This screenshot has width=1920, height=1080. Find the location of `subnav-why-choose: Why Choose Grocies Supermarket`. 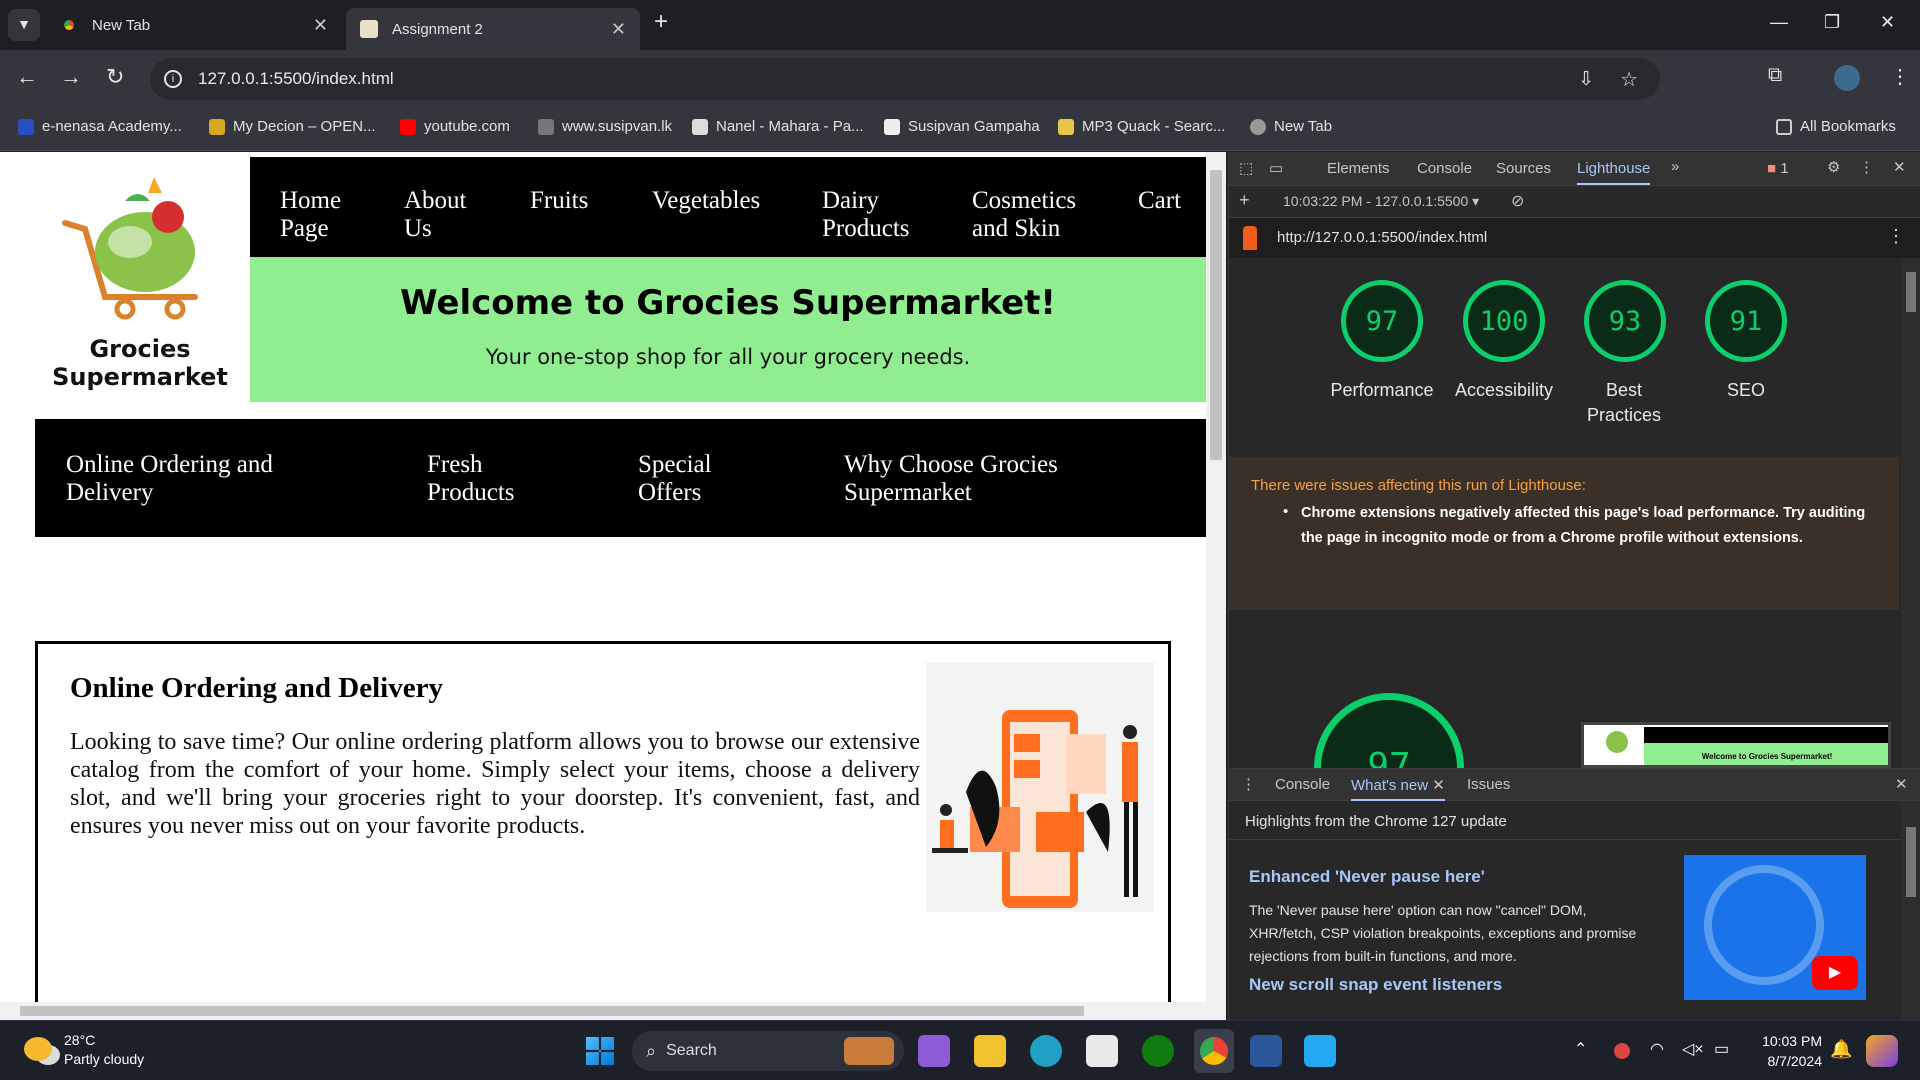

subnav-why-choose: Why Choose Grocies Supermarket is located at coordinates (959, 479).